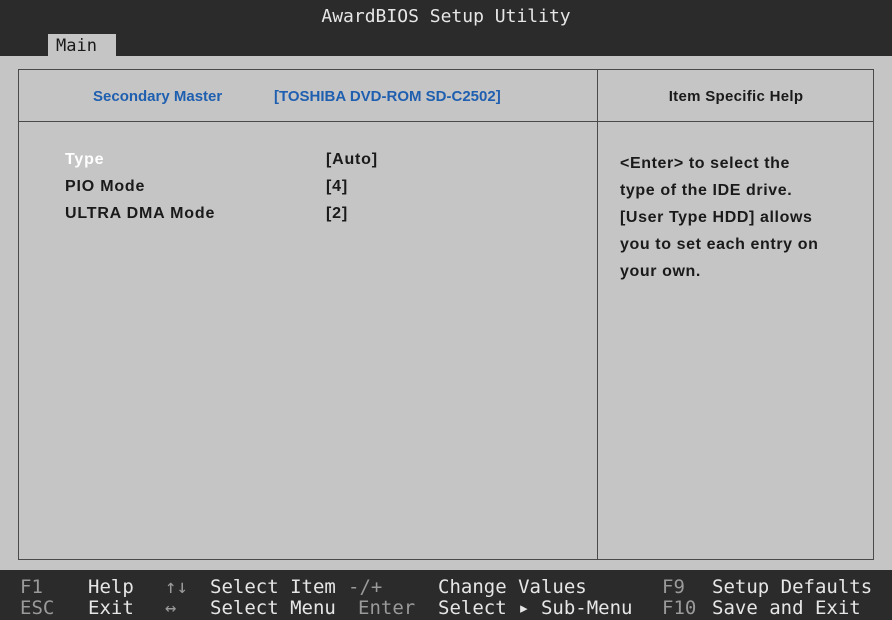  What do you see at coordinates (597, 314) in the screenshot?
I see `help-divider` at bounding box center [597, 314].